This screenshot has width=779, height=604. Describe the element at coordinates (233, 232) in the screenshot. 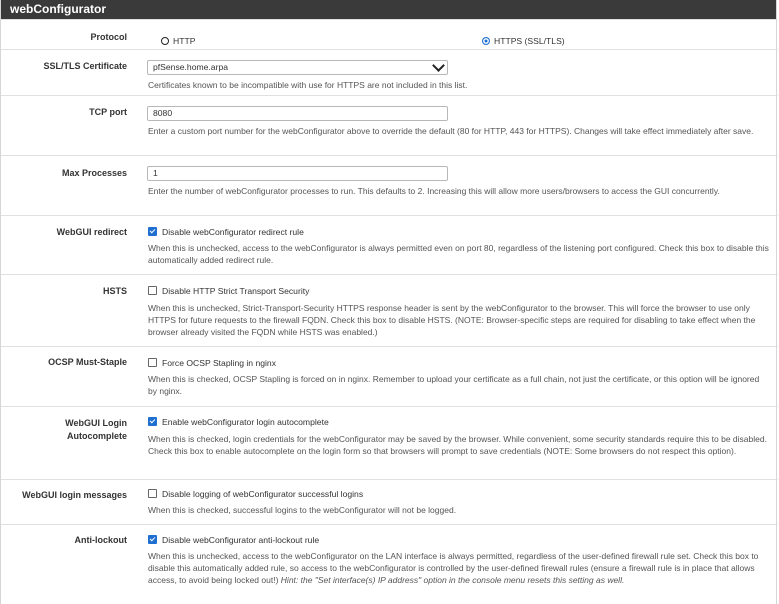

I see `webgui-redirect-checkbox-label: Disable webConfigurator redirect rule` at that location.